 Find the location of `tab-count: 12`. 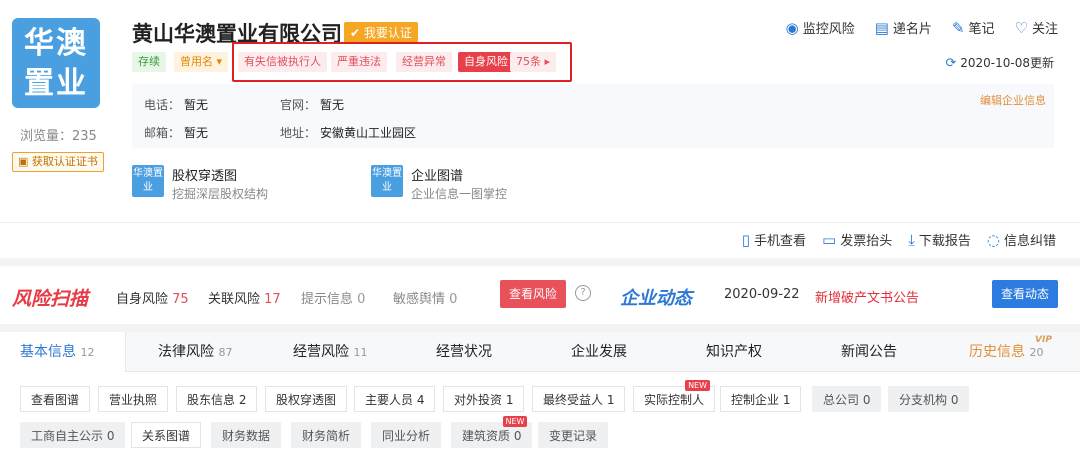

tab-count: 12 is located at coordinates (87, 352).